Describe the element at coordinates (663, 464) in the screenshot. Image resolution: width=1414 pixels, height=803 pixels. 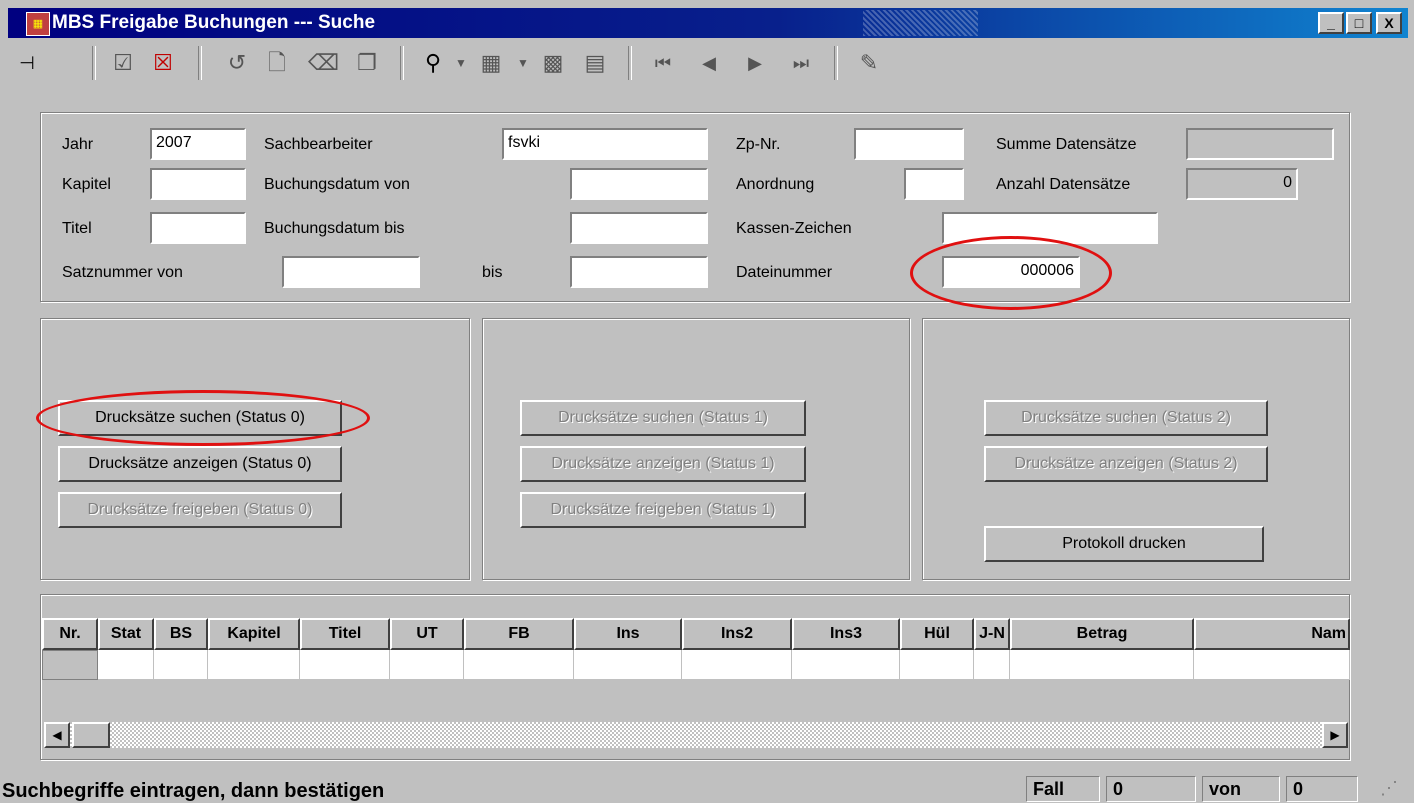
I see `drucksaetze-anzeigen-status1-button: Drucksätze anzeigen (Status 1)` at that location.